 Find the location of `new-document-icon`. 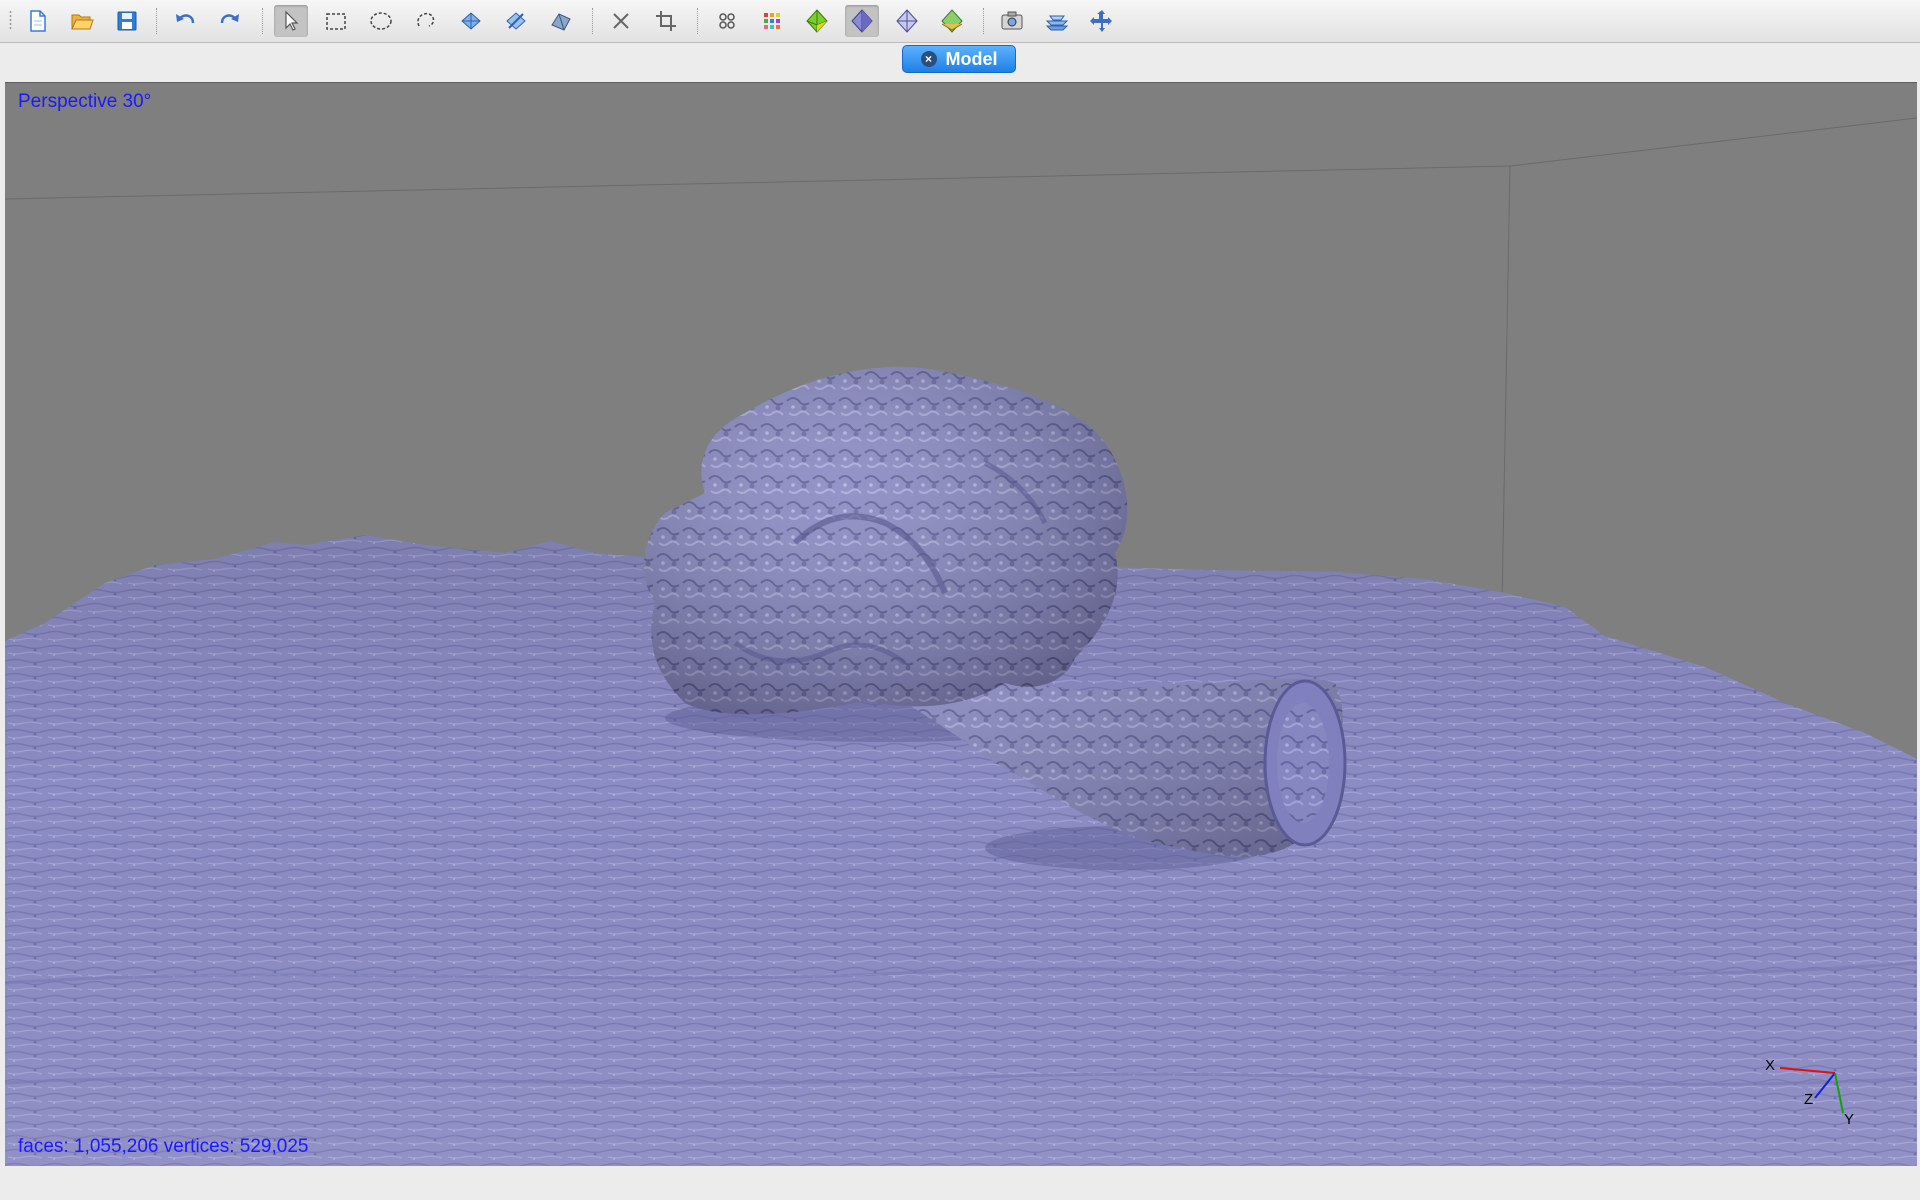

new-document-icon is located at coordinates (38, 21).